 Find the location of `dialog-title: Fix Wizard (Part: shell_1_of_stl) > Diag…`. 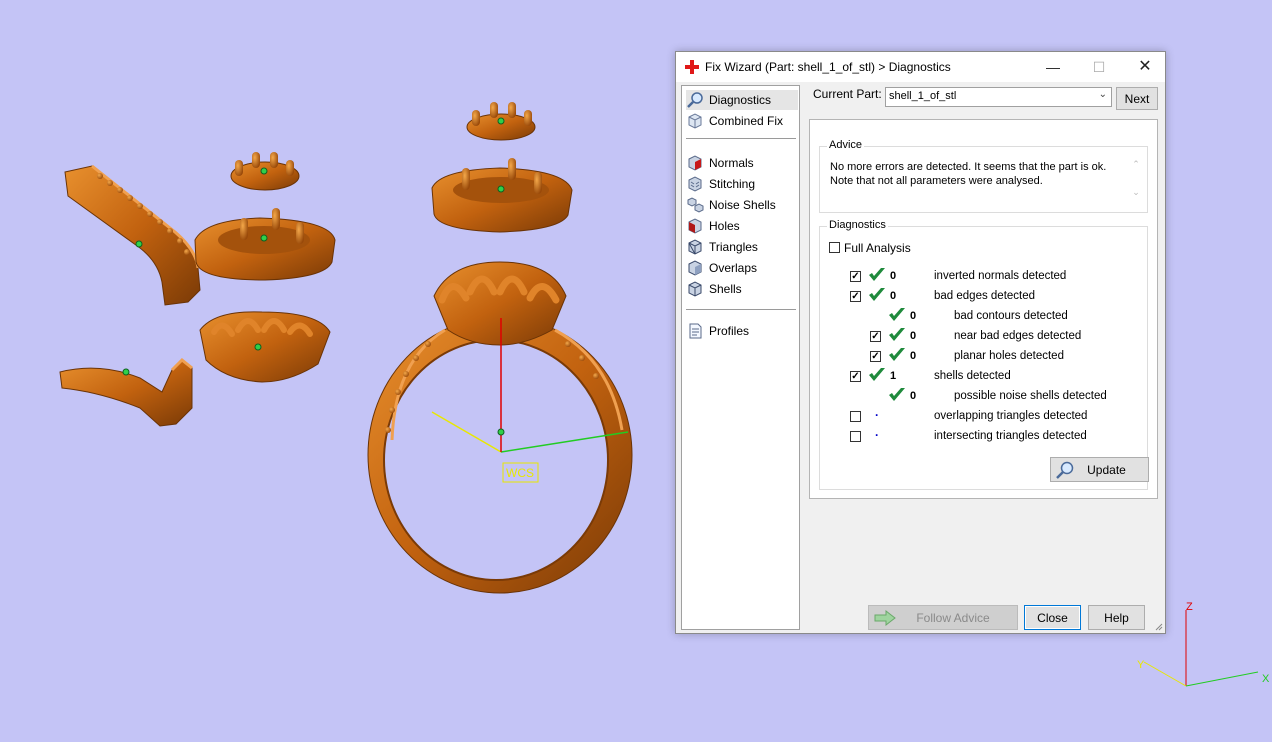

dialog-title: Fix Wizard (Part: shell_1_of_stl) > Diag… is located at coordinates (828, 67).